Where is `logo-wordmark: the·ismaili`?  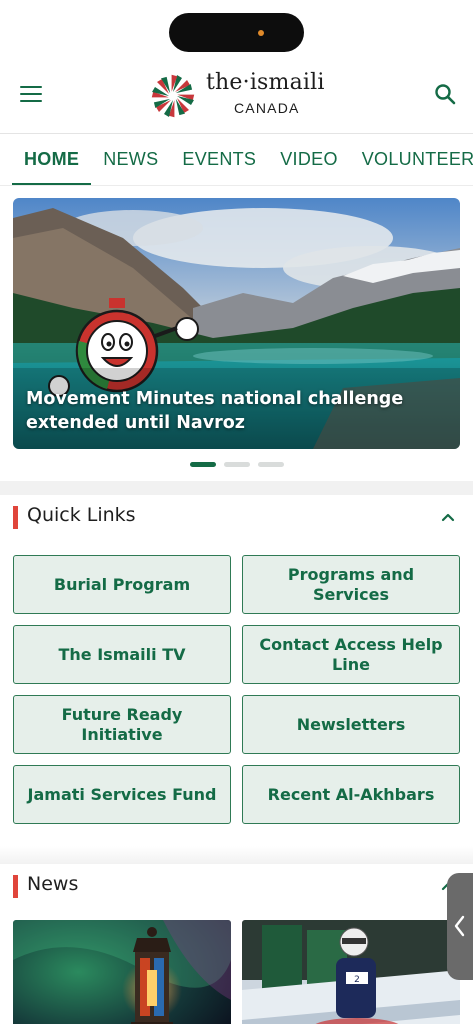
logo-wordmark: the·ismaili is located at coordinates (265, 82).